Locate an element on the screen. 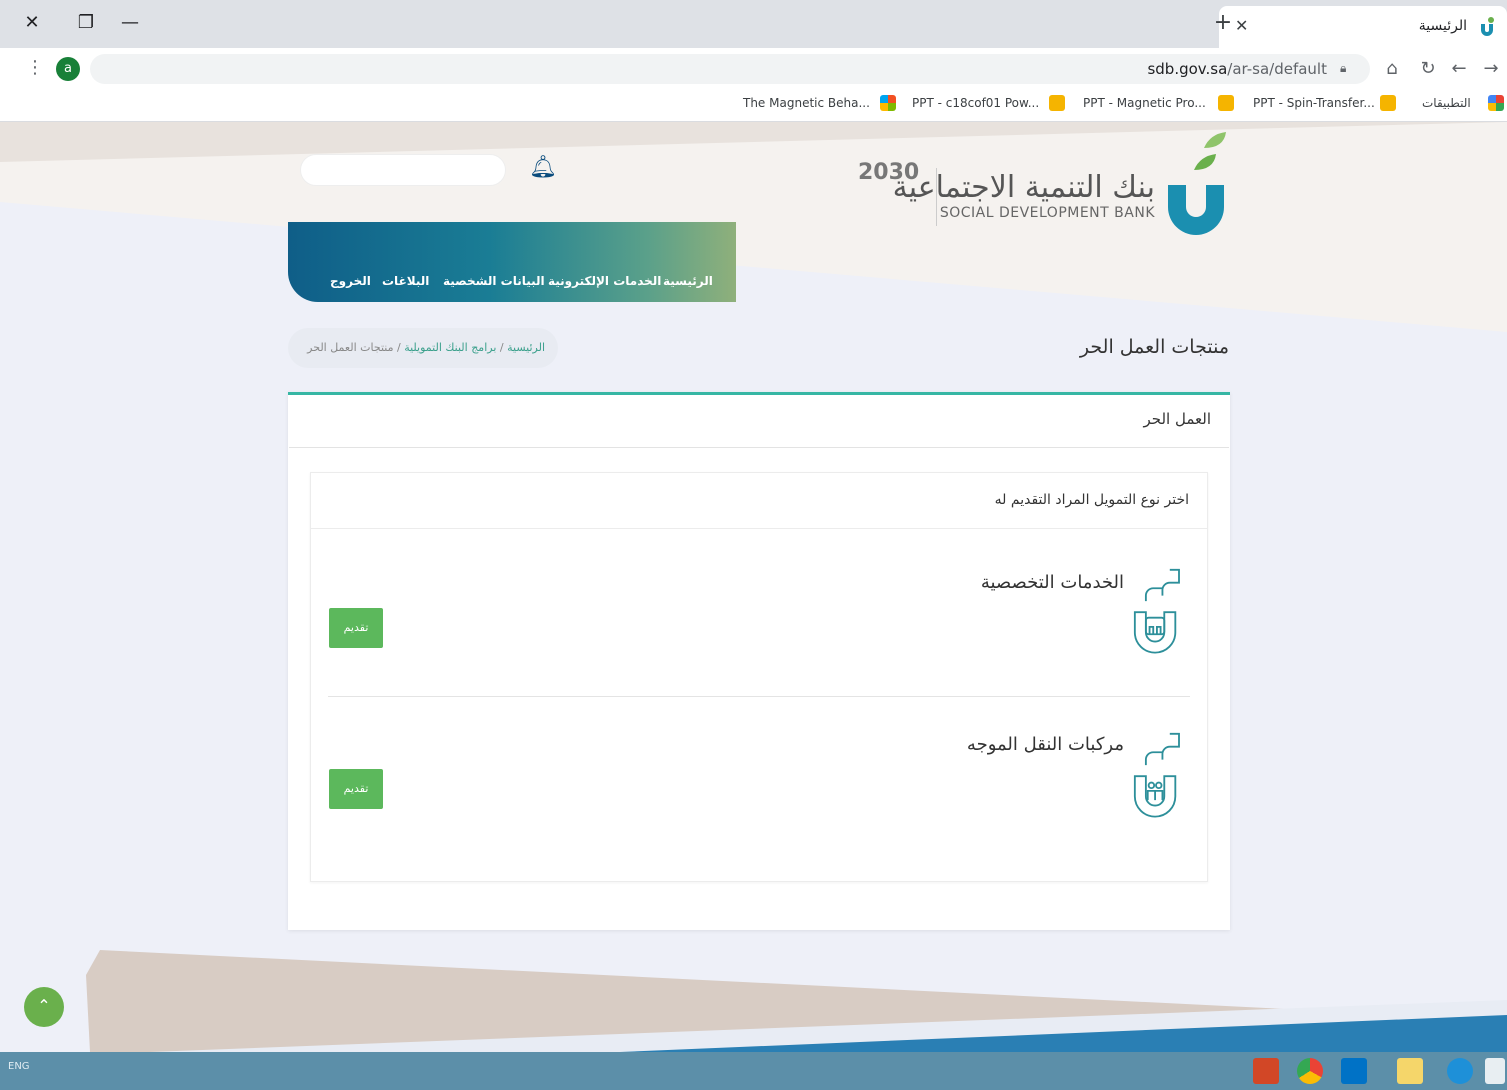 This screenshot has width=1507, height=1090. address-url: sdb.gov.sa/ar-sa/default is located at coordinates (1237, 69).